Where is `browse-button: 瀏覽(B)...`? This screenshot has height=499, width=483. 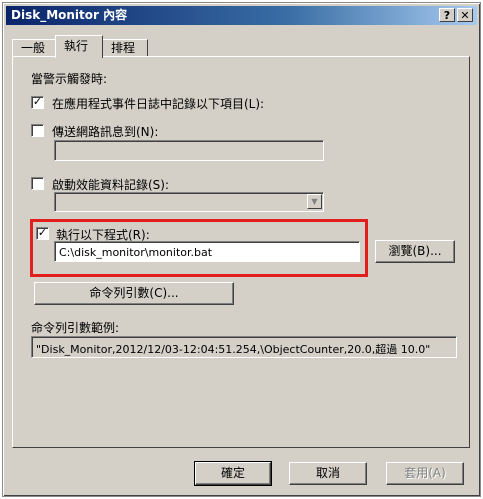 browse-button: 瀏覽(B)... is located at coordinates (415, 251).